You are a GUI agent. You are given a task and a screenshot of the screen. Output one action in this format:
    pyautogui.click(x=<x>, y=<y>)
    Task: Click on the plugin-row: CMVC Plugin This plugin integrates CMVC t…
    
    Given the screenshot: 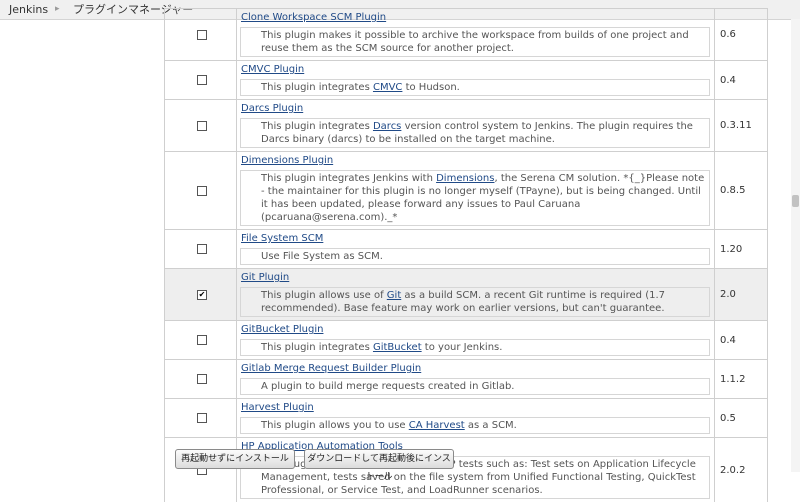 What is the action you would take?
    pyautogui.click(x=466, y=79)
    